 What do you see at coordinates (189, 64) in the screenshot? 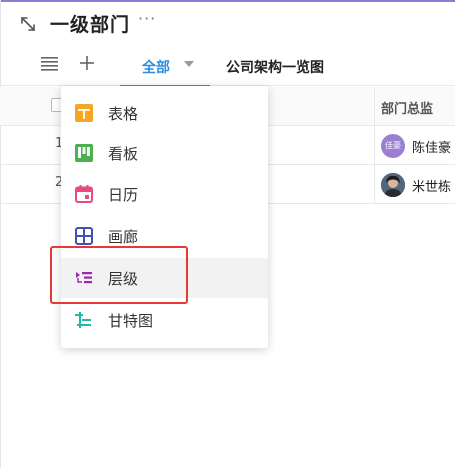
I see `chevron-down-icon` at bounding box center [189, 64].